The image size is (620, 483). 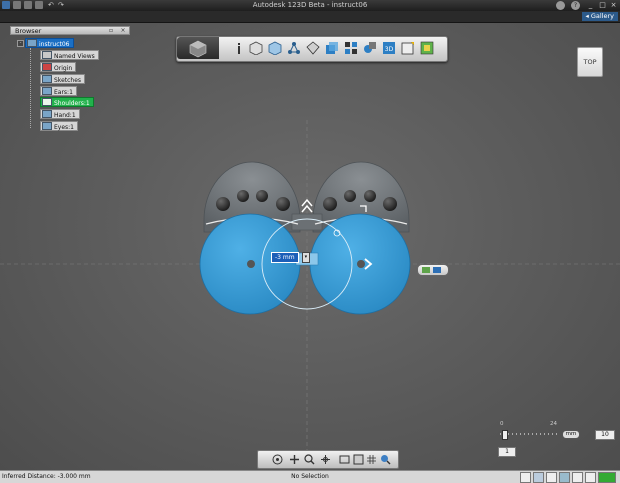 I want to click on navigation-bar, so click(x=328, y=459).